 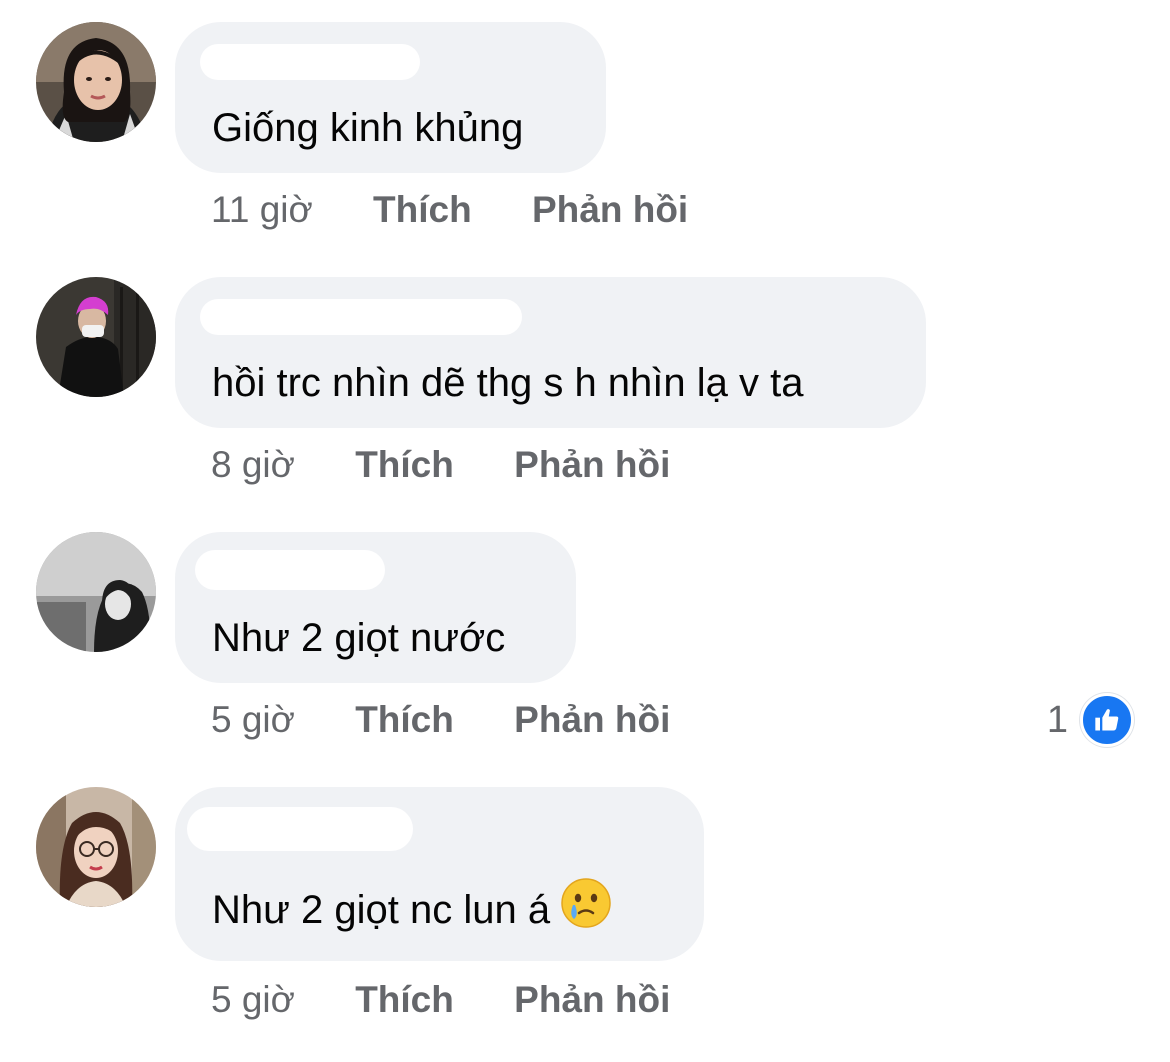 I want to click on comment-actions: 11 giờ Thích Phản hồi, so click(x=449, y=210).